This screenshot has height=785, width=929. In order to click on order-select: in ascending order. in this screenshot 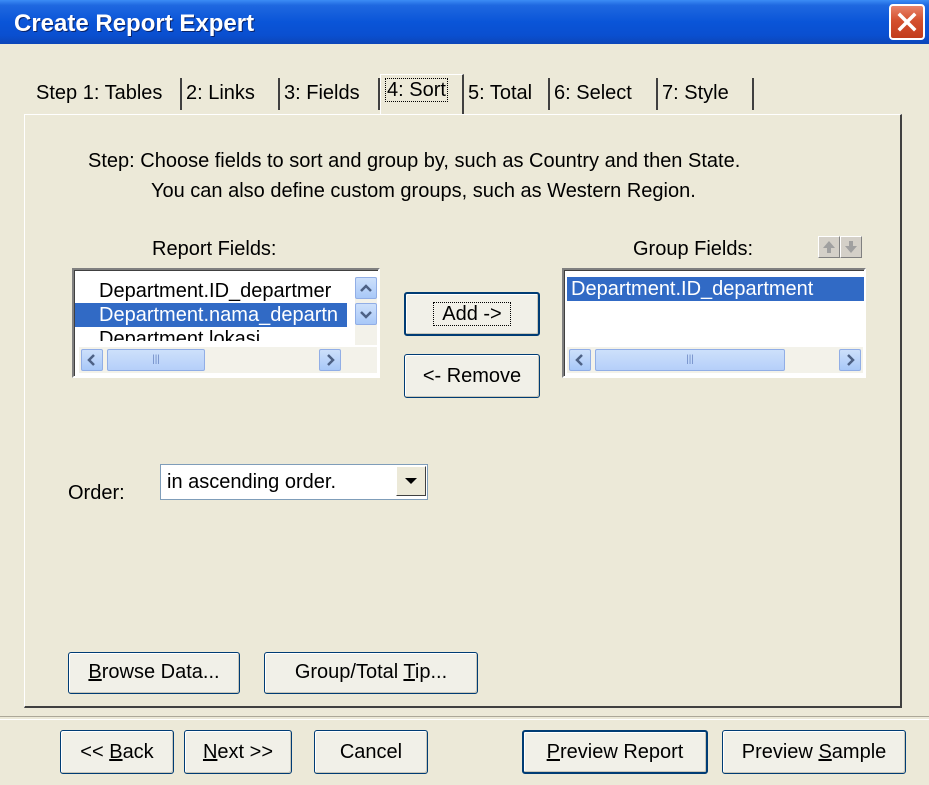, I will do `click(294, 482)`.